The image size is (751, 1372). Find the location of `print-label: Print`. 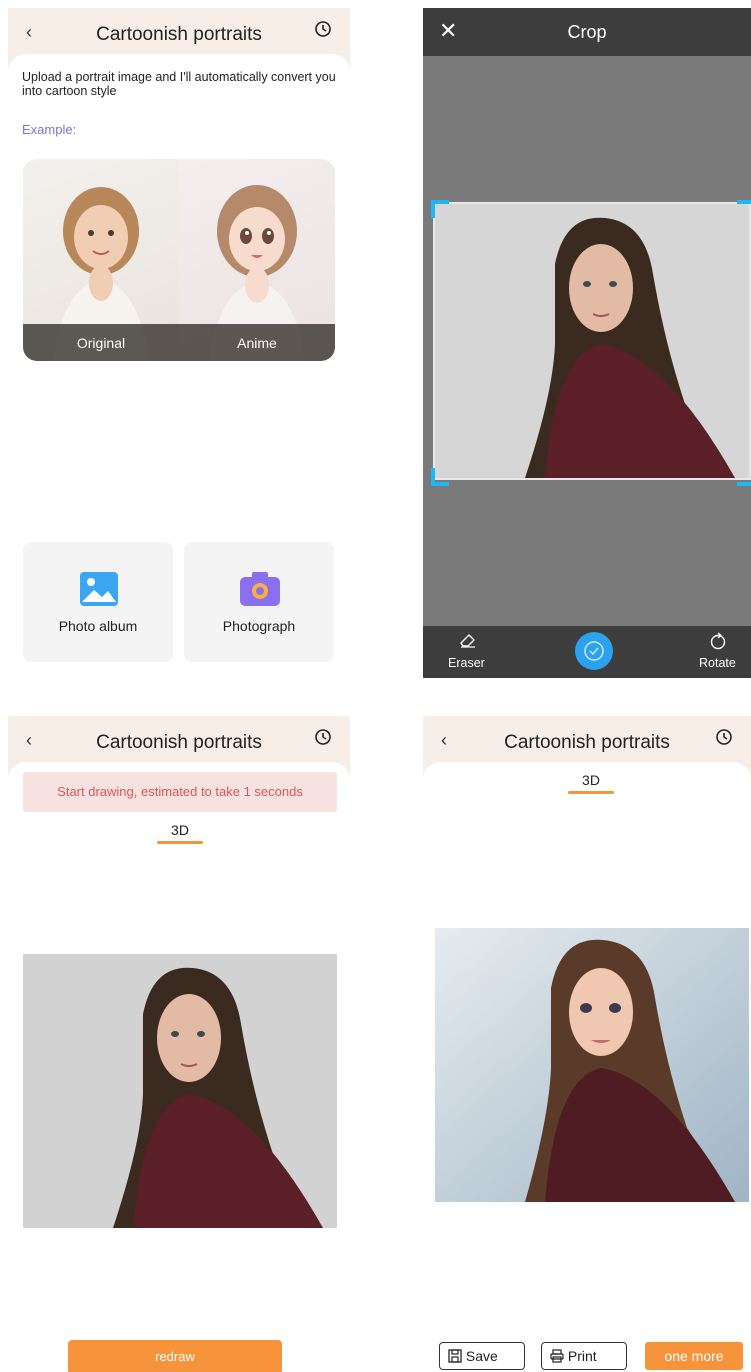

print-label: Print is located at coordinates (582, 1356).